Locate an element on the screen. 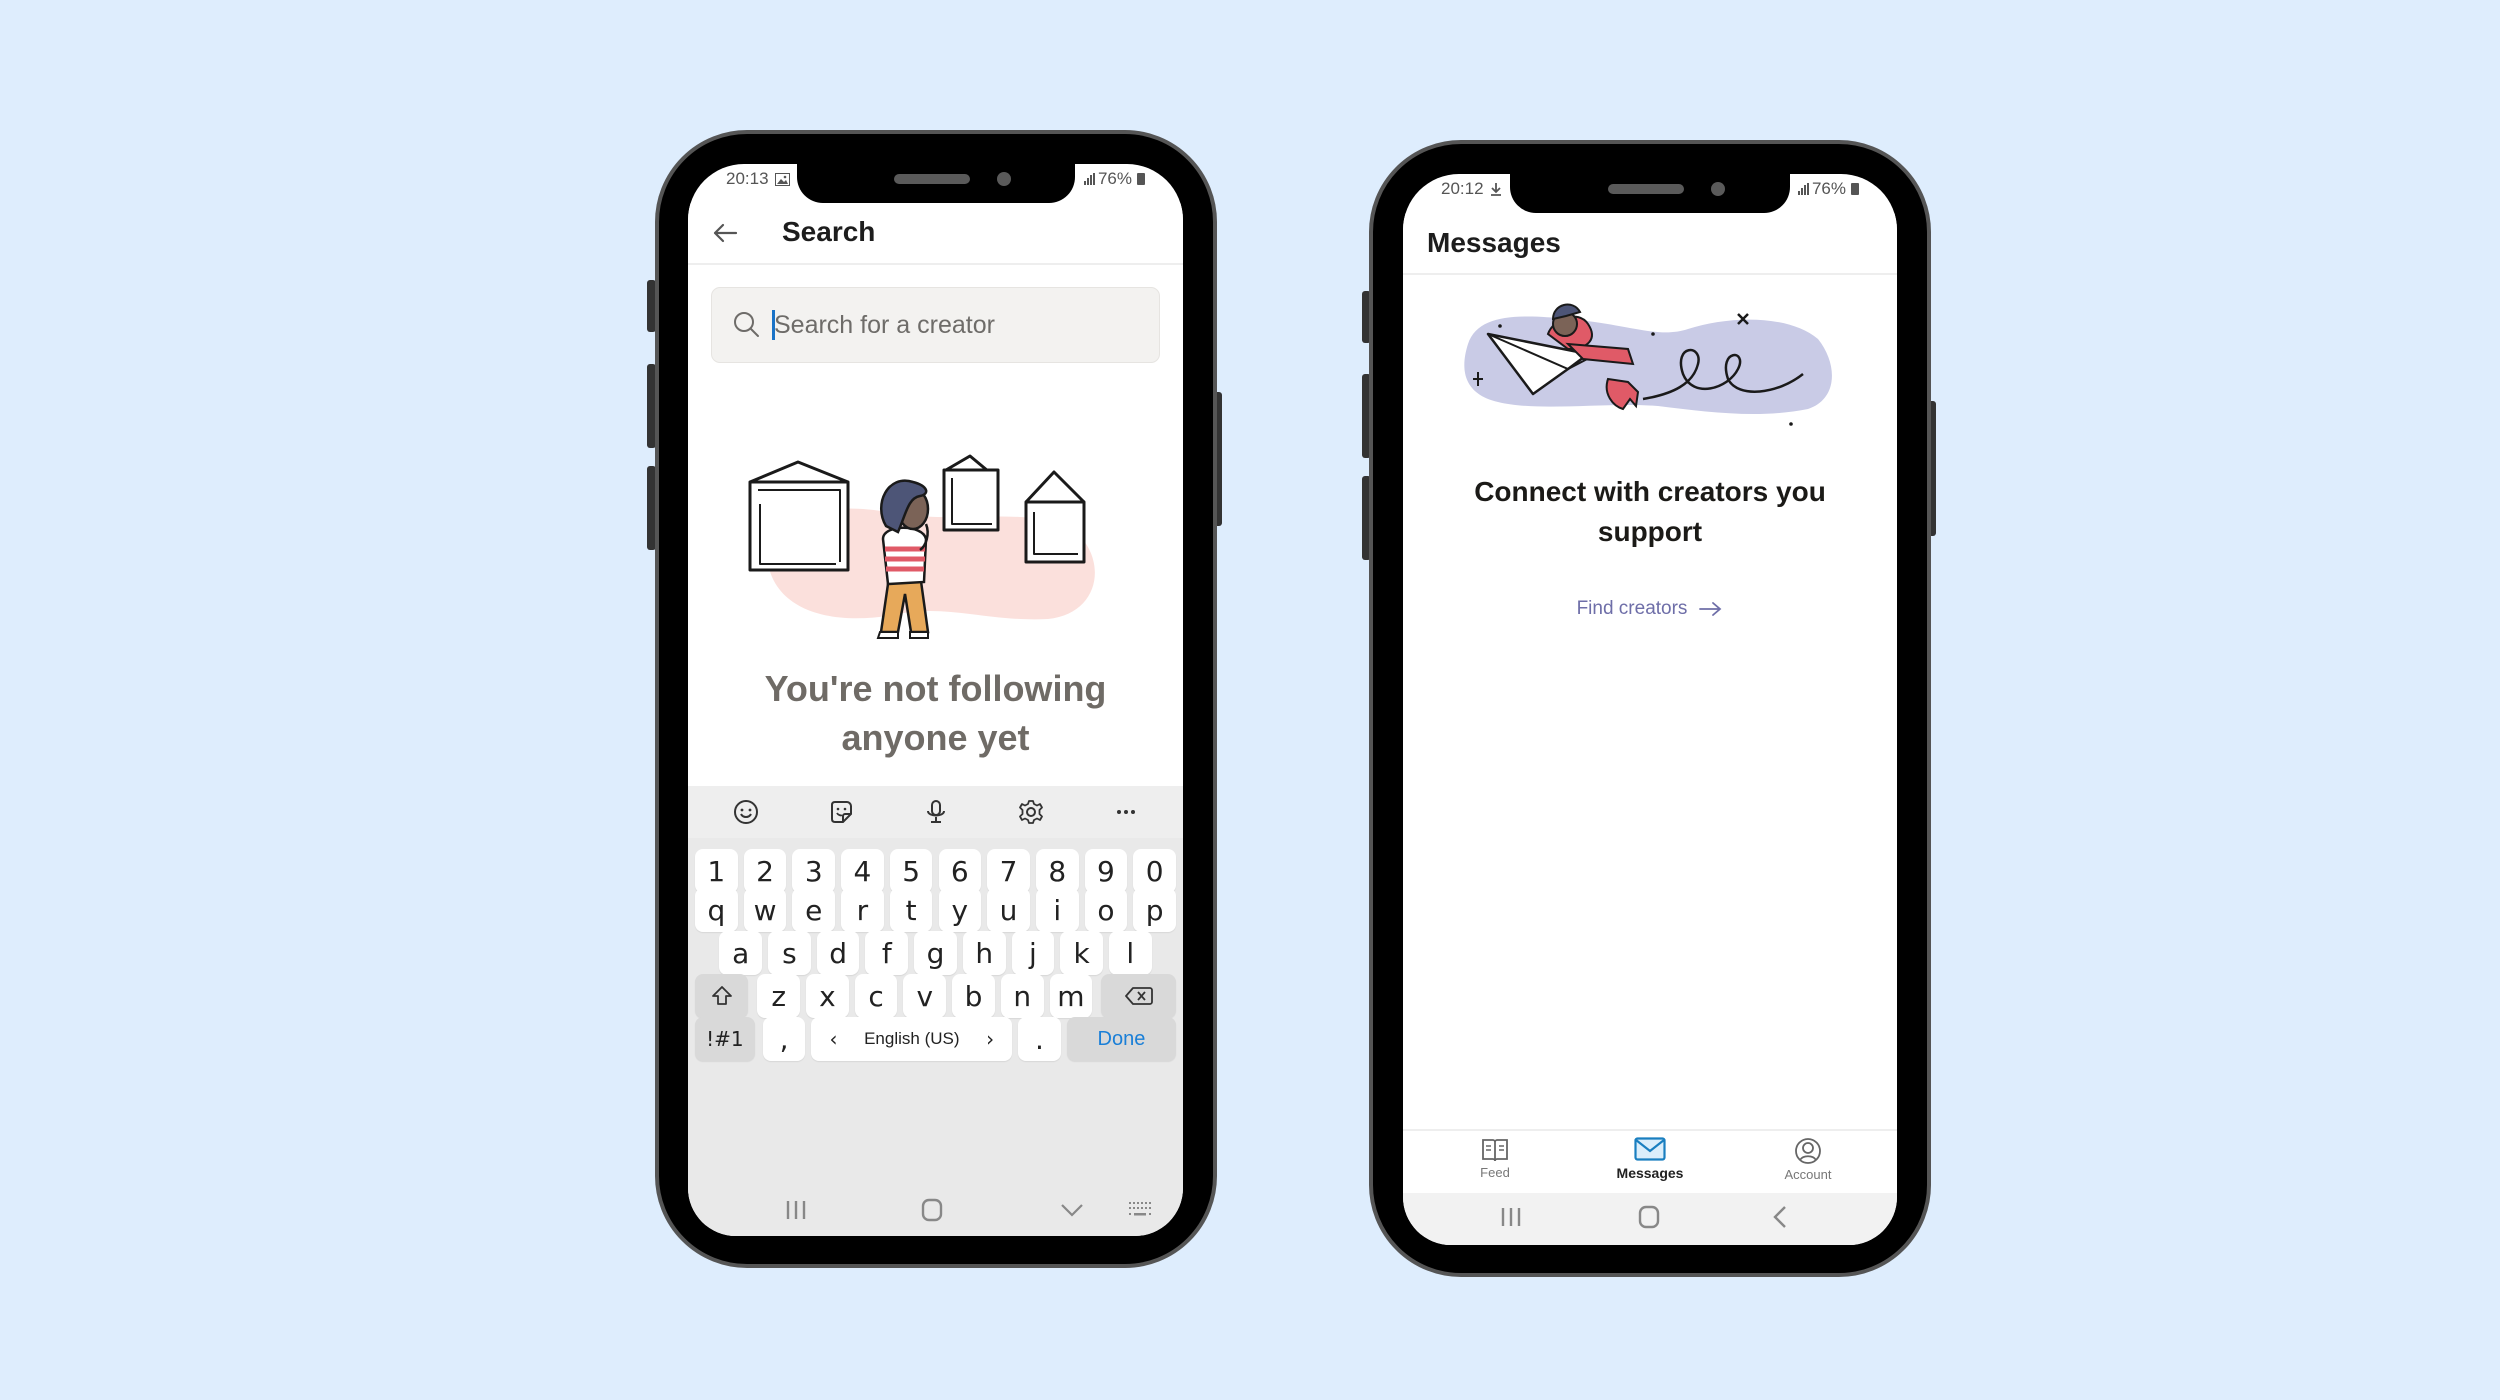  key-c: c is located at coordinates (876, 996).